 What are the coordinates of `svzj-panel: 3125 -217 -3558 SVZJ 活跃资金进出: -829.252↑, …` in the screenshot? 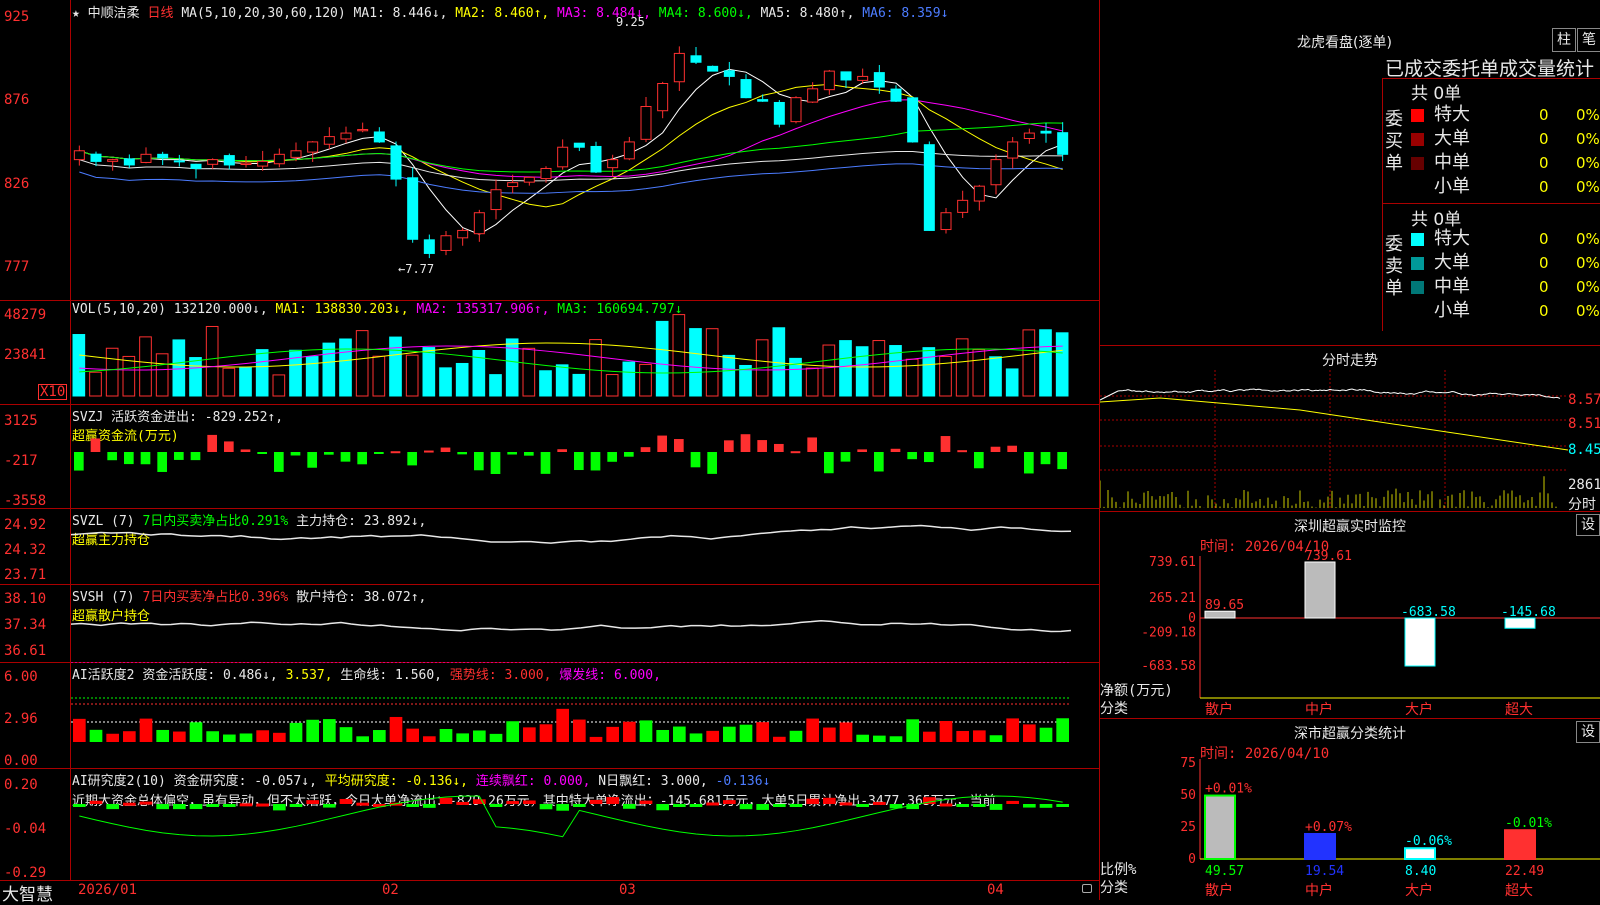 It's located at (549, 456).